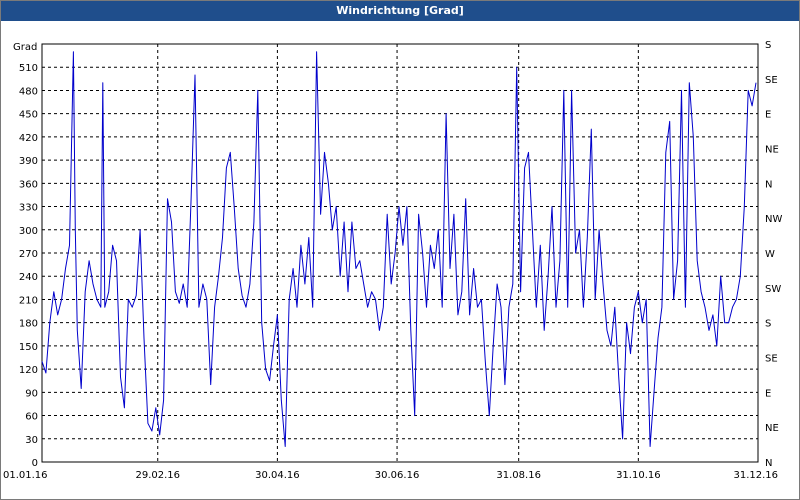  Describe the element at coordinates (397, 475) in the screenshot. I see `x-tick-label: 30.06.16` at that location.